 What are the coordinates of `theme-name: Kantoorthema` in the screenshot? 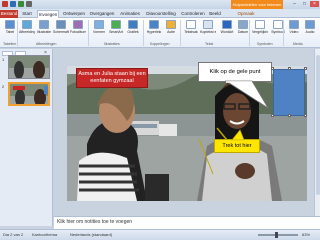 It's located at (45, 234).